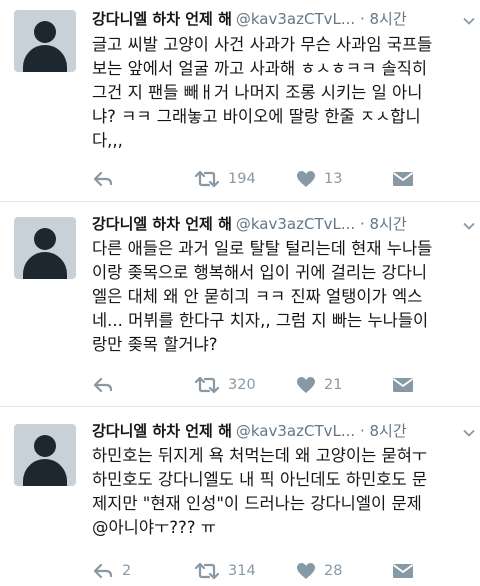  What do you see at coordinates (333, 385) in the screenshot?
I see `like-count: 21` at bounding box center [333, 385].